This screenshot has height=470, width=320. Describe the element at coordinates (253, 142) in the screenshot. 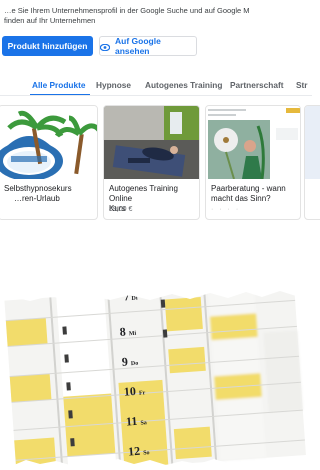

I see `product-image-dandelion` at that location.